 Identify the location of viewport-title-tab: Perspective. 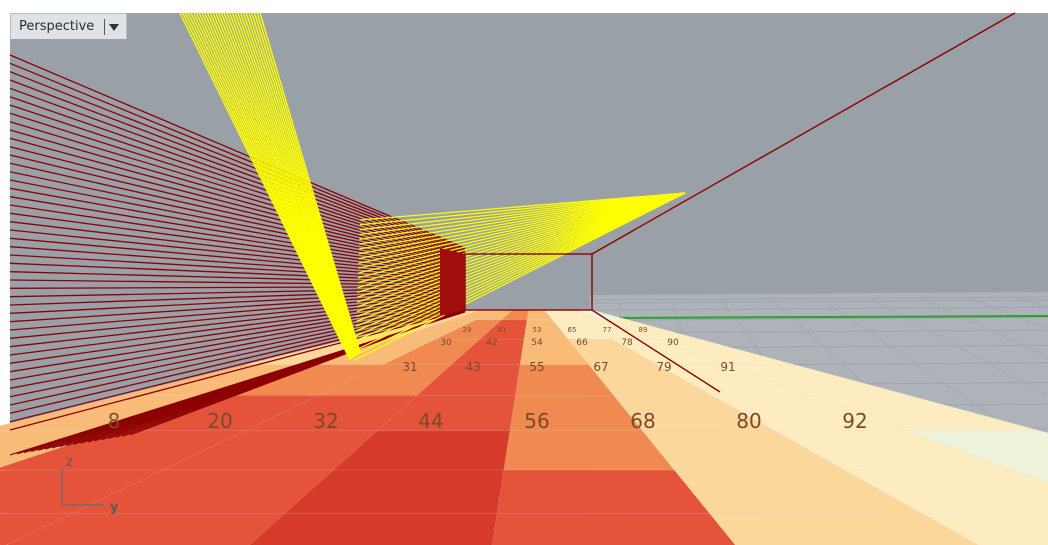
(69, 26).